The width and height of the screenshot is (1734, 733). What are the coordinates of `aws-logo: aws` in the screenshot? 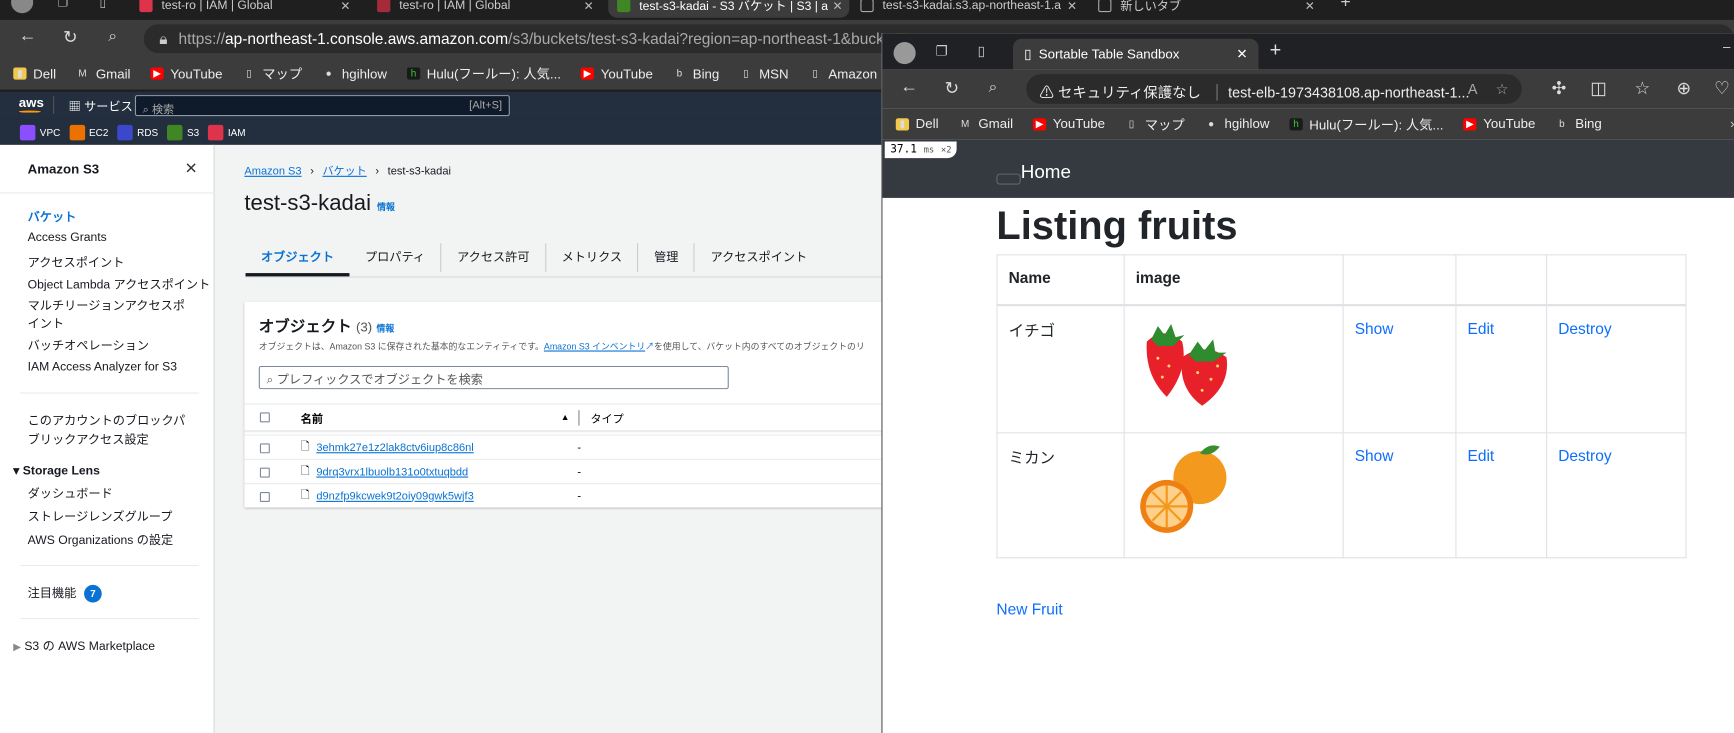 It's located at (31, 102).